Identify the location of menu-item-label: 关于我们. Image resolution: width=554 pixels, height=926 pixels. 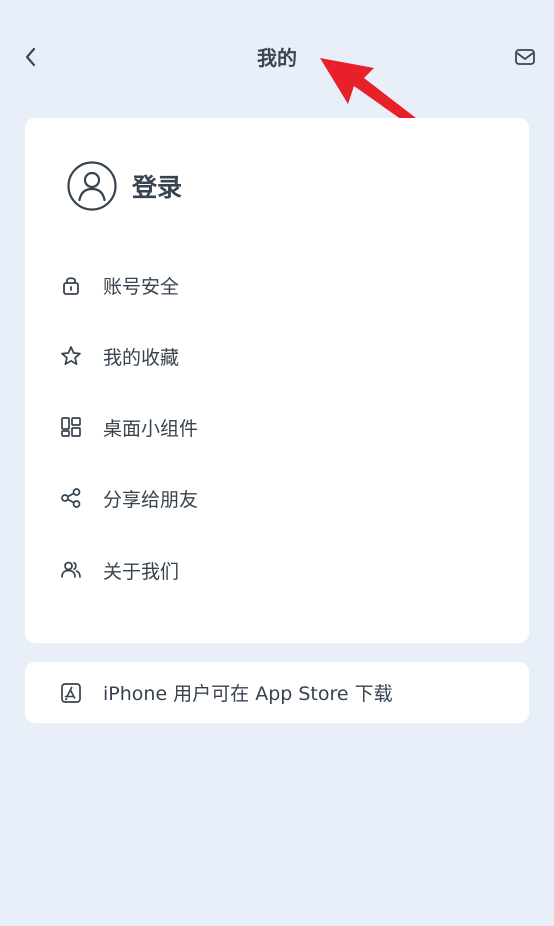
(141, 571).